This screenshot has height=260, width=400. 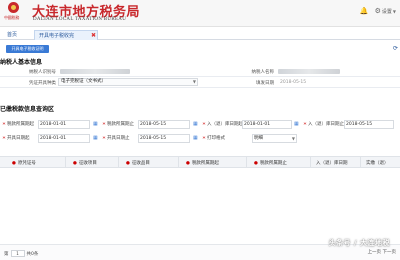 What do you see at coordinates (377, 163) in the screenshot?
I see `column-header: 实缴（退）` at bounding box center [377, 163].